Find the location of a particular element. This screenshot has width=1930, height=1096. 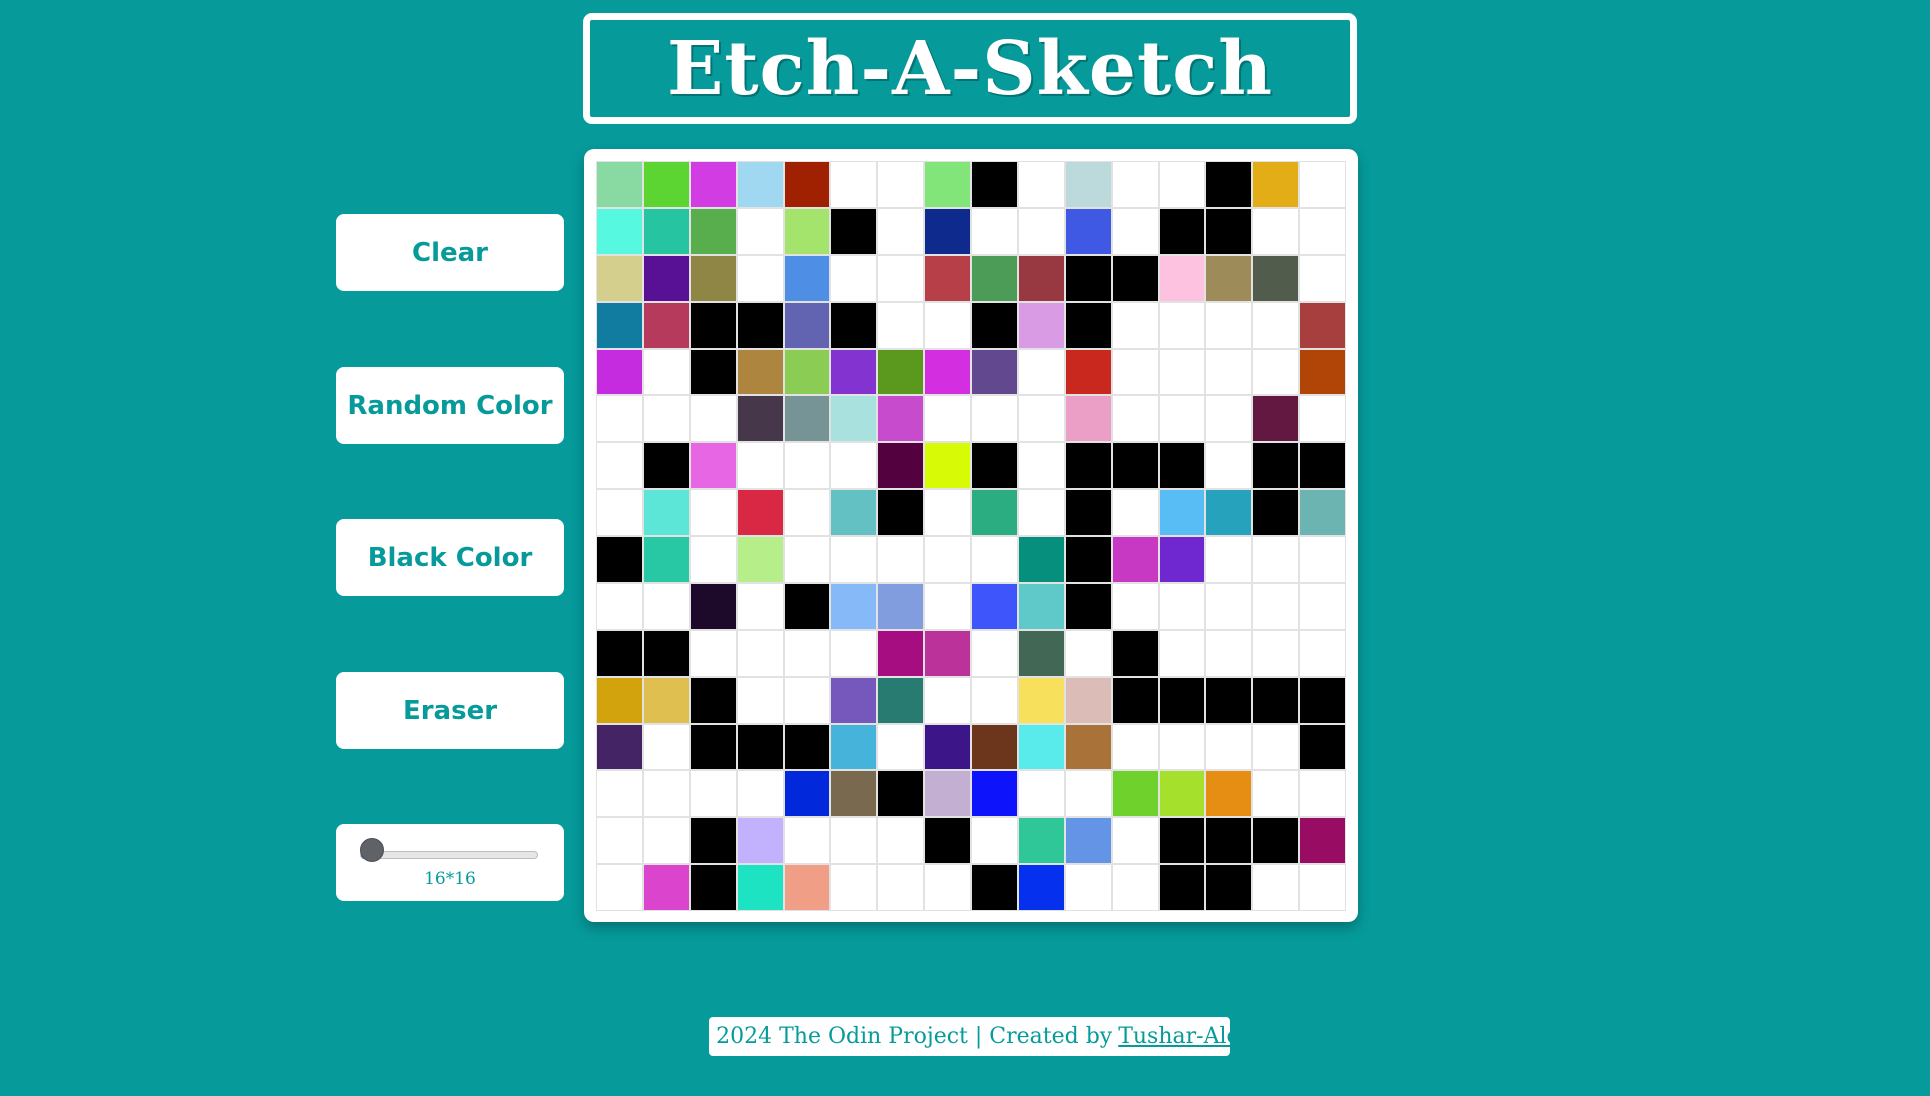

author-link: Tushar-Alec is located at coordinates (1185, 1036).